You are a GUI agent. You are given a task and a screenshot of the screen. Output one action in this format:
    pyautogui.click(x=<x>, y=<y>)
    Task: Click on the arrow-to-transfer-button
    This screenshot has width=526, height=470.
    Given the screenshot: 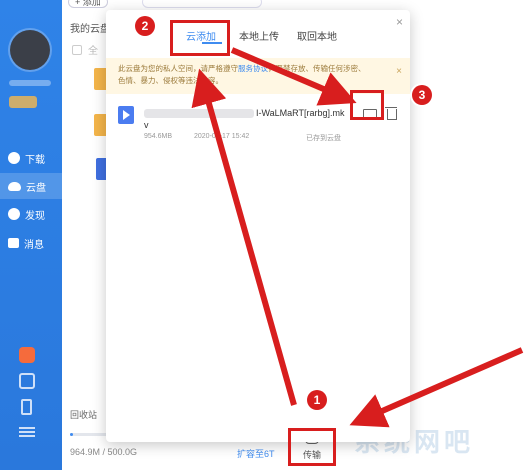 What is the action you would take?
    pyautogui.click(x=436, y=387)
    